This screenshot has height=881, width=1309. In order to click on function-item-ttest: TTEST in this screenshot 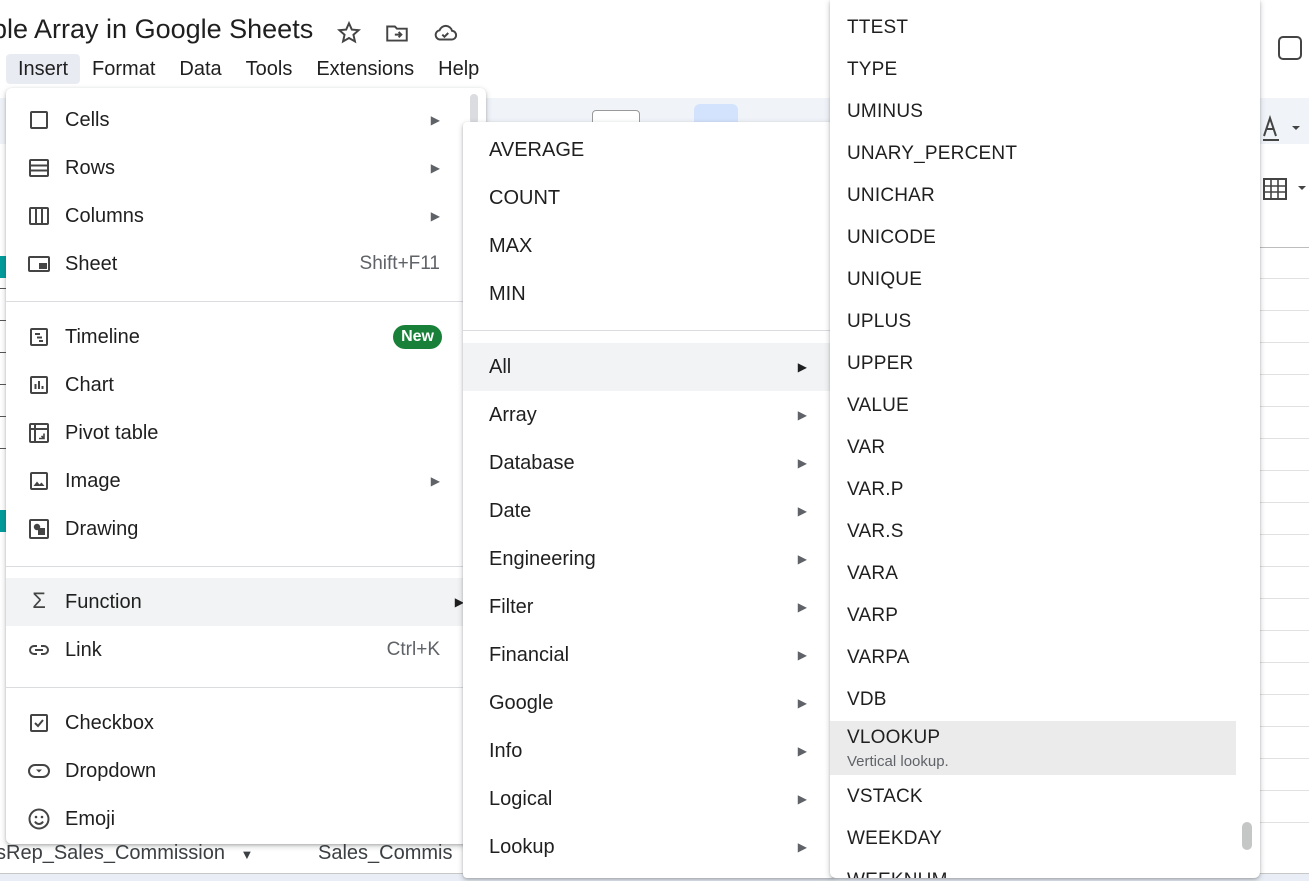, I will do `click(1033, 28)`.